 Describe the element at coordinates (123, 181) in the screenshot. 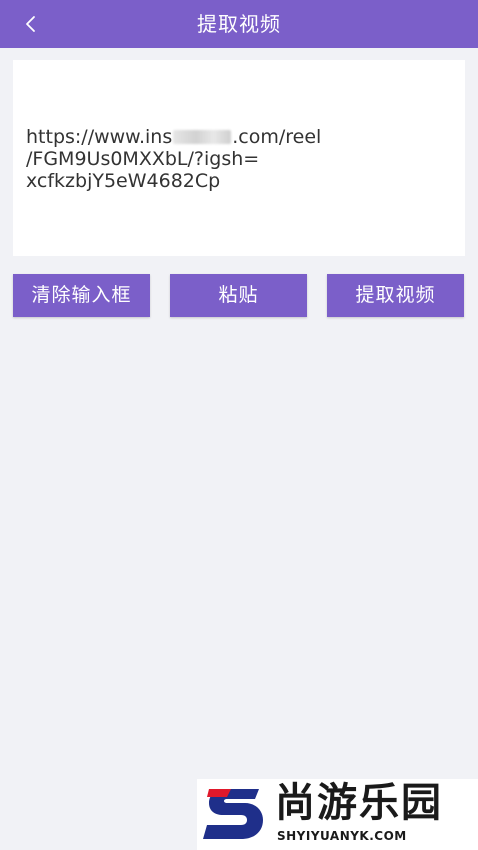

I see `url-line-3: xcfkzbjY5eW4682Cp` at that location.